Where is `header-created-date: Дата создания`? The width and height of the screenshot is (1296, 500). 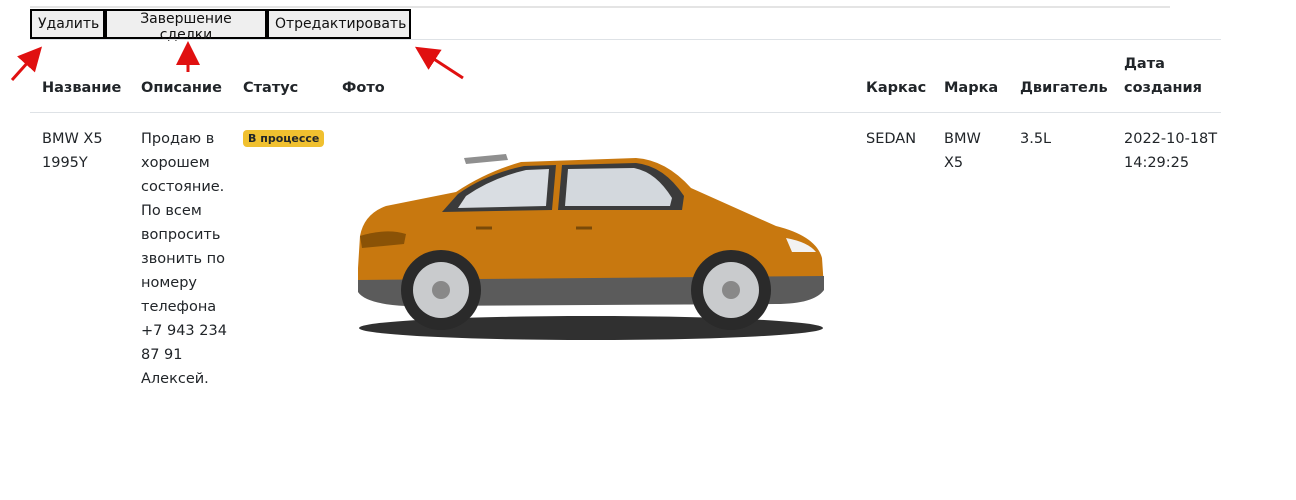 header-created-date: Дата создания is located at coordinates (1163, 76).